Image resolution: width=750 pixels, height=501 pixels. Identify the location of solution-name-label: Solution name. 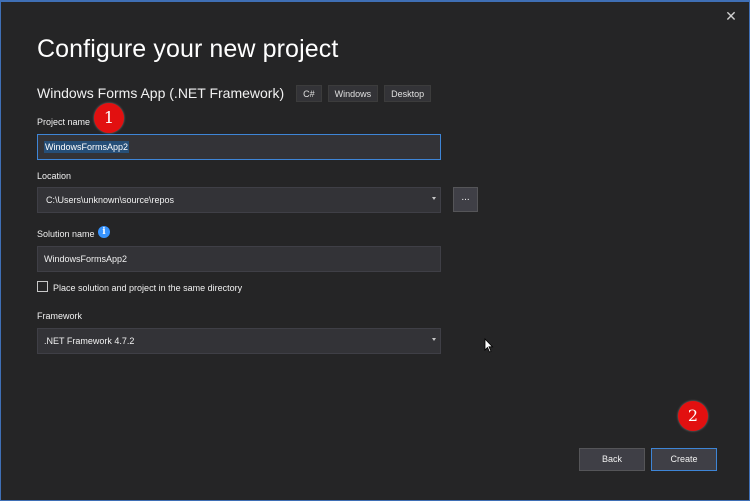
(66, 234).